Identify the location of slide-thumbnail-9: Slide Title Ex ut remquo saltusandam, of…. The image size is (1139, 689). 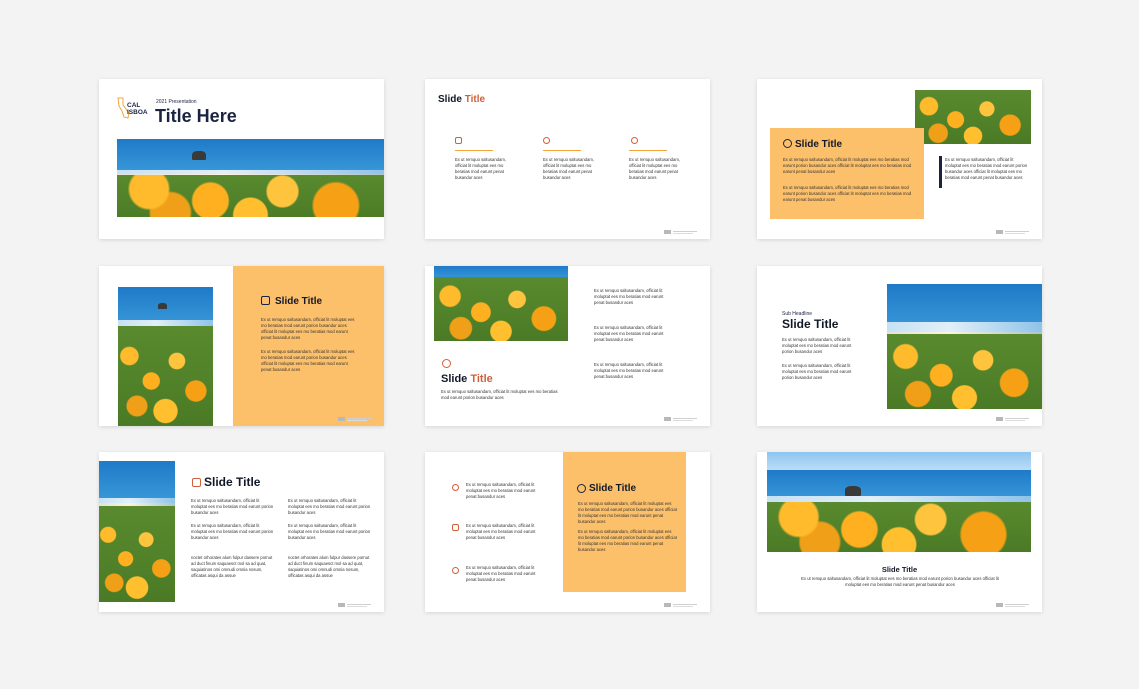
(899, 532).